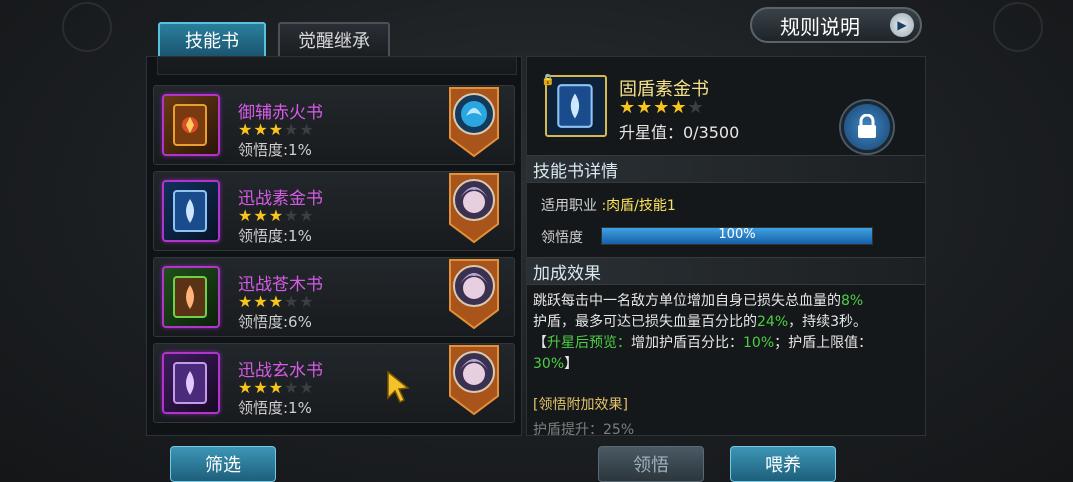 This screenshot has width=1073, height=482. I want to click on effect-text-part: 】, so click(571, 364).